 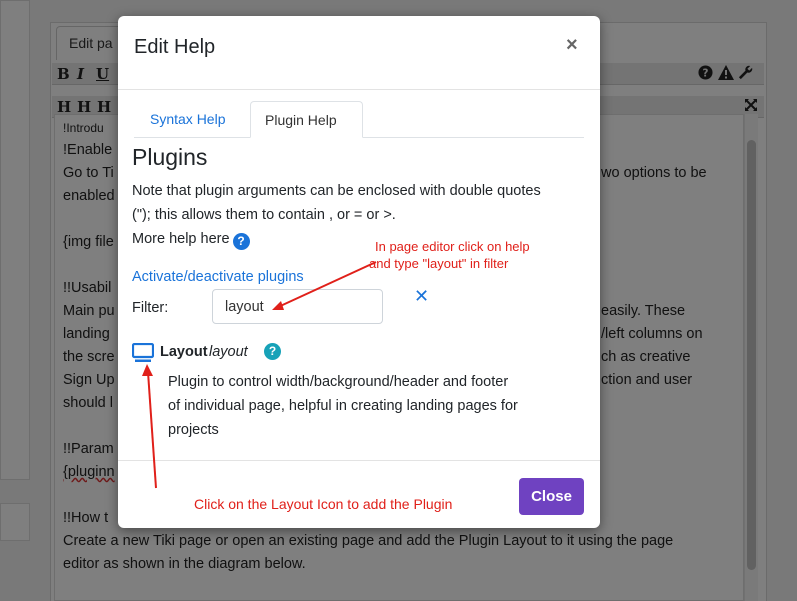 I want to click on annotation-arrows, so click(x=259, y=375).